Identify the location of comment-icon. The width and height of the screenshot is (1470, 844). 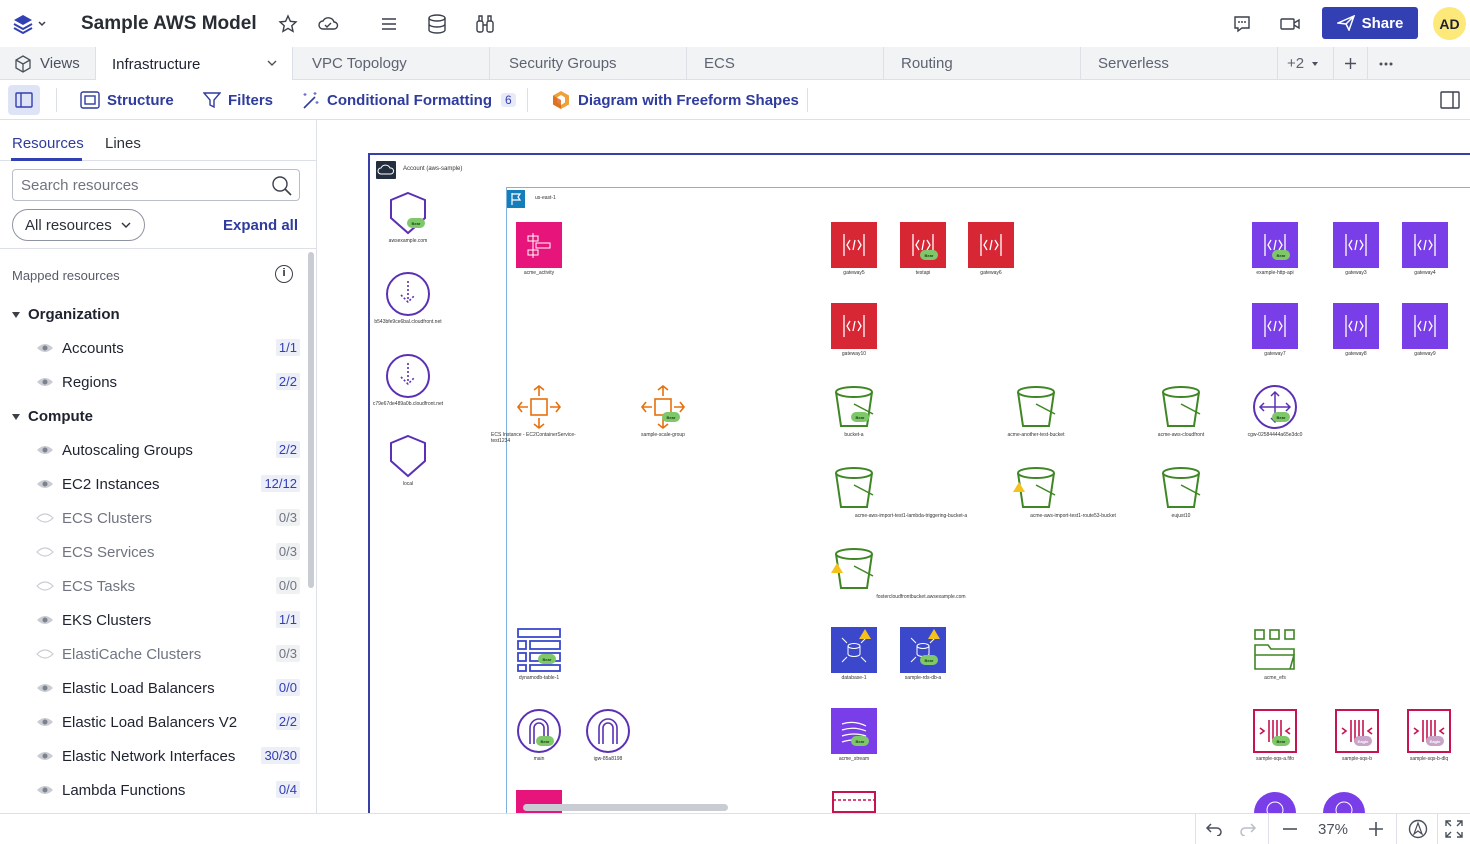
(1242, 24).